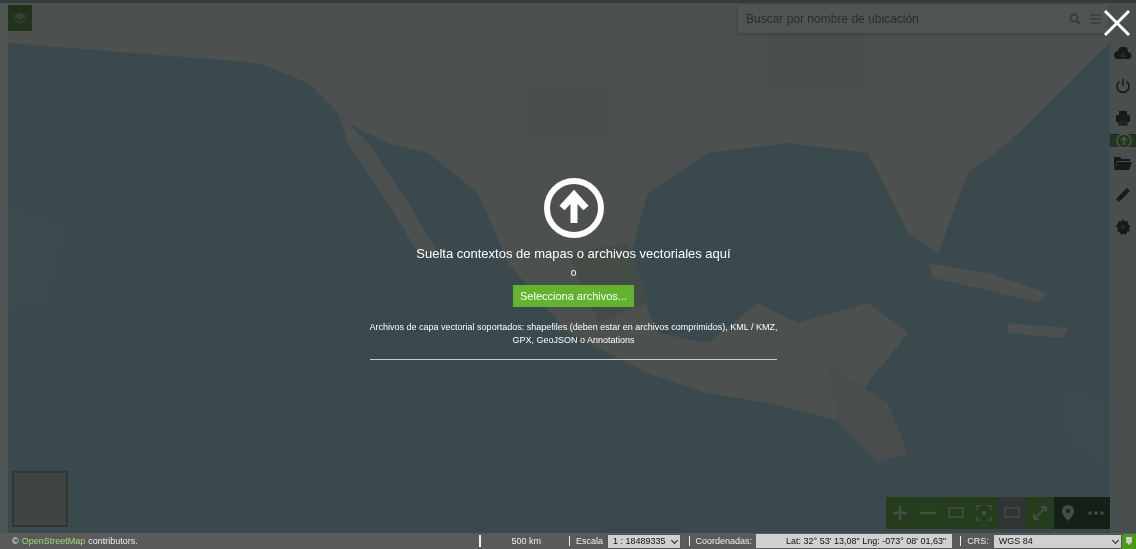 The image size is (1136, 549). What do you see at coordinates (1057, 541) in the screenshot?
I see `crs-select: WGS 84` at bounding box center [1057, 541].